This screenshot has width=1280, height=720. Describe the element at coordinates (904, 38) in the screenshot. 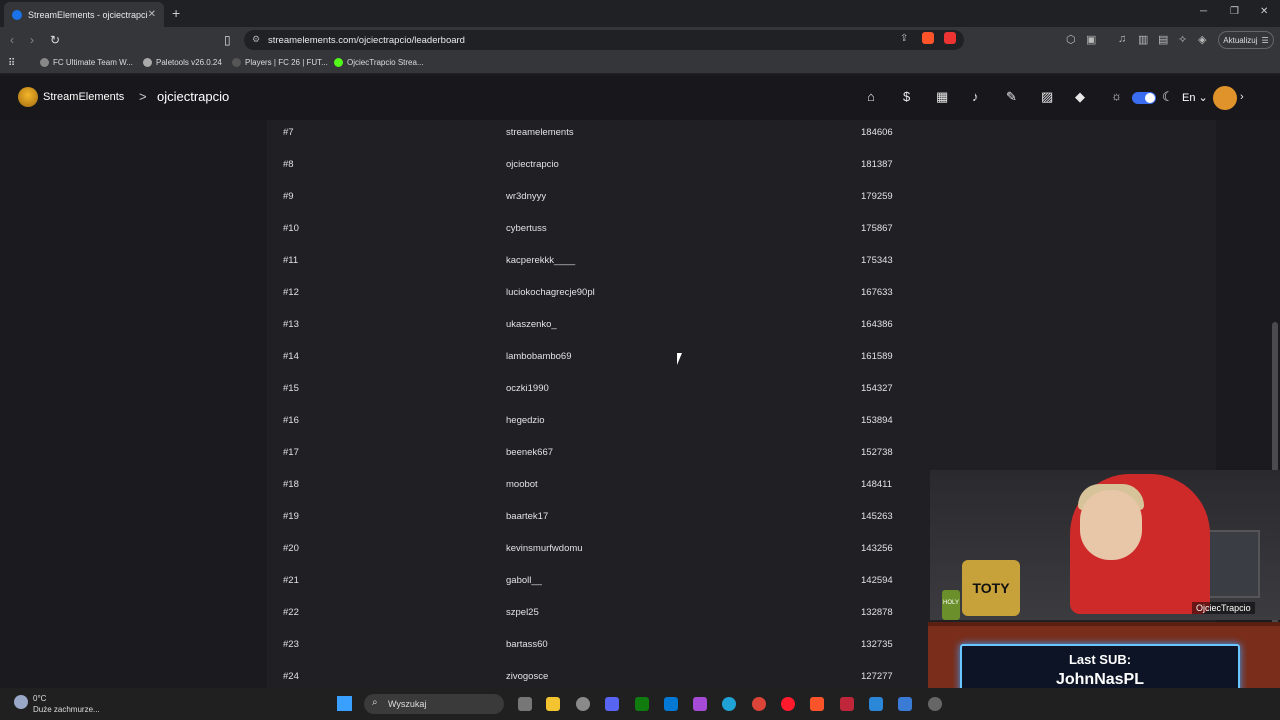

I see `share-icon: ⇪` at that location.